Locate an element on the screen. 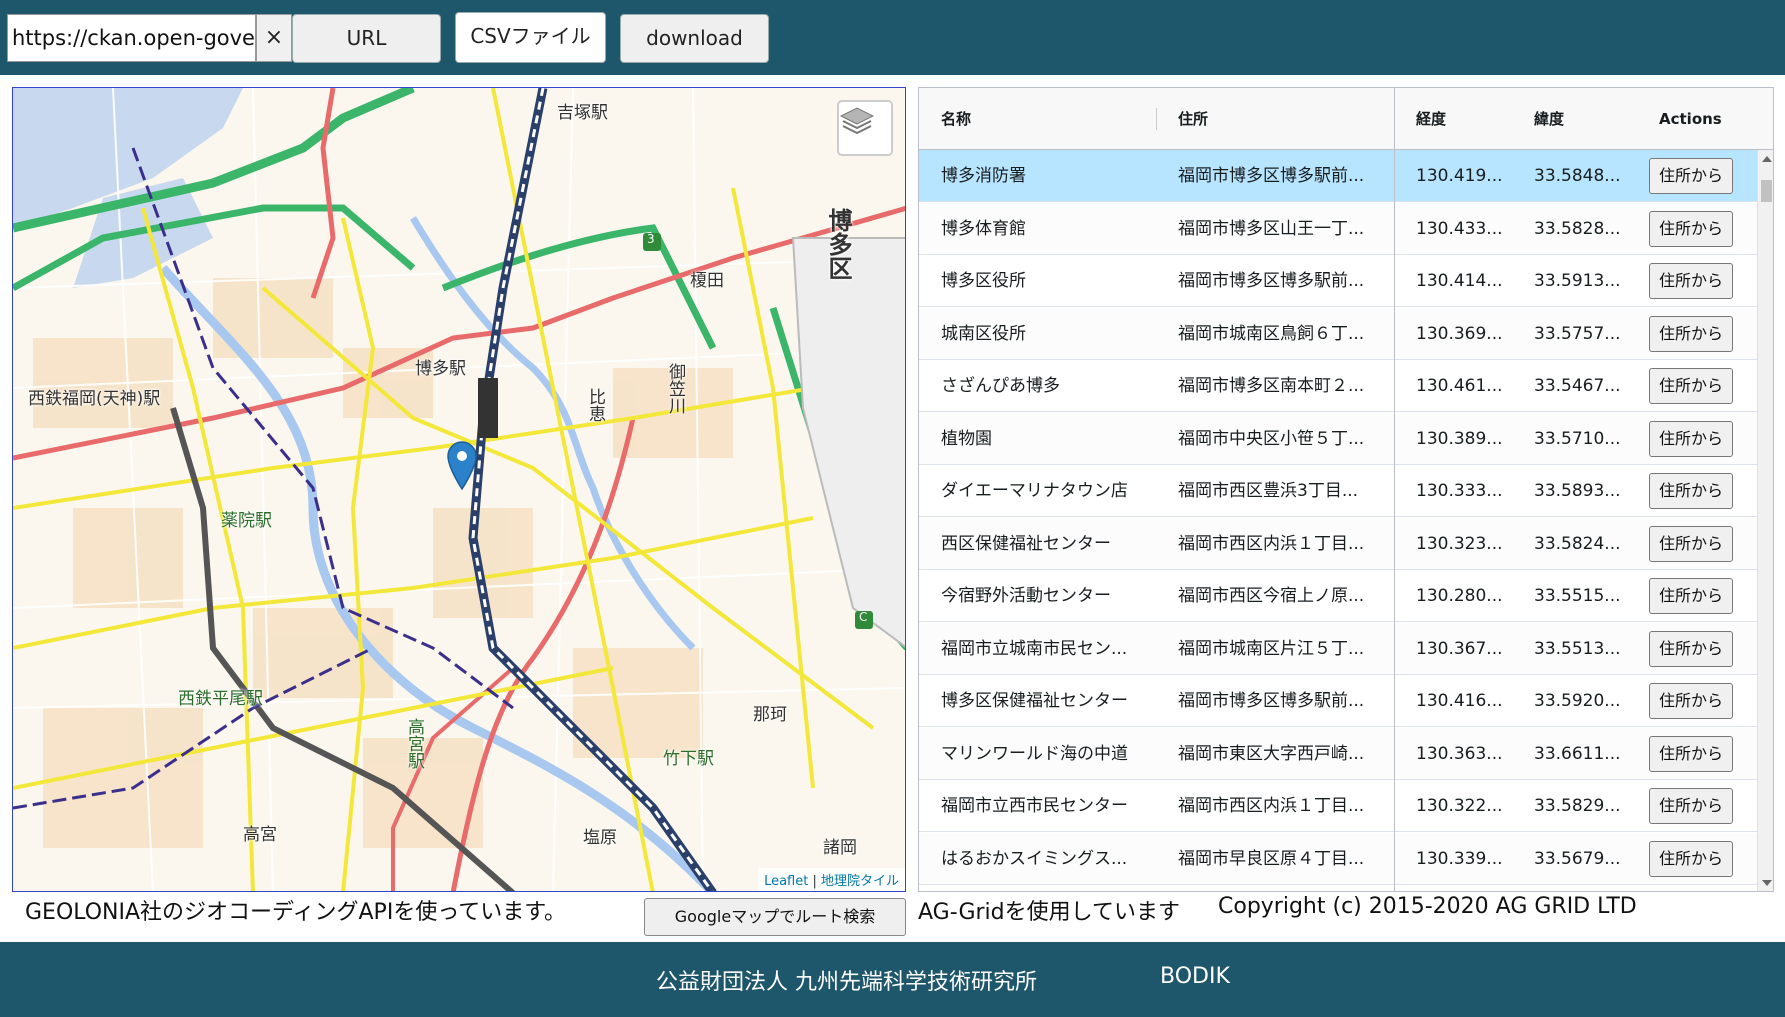 The image size is (1785, 1017). cell-name: さざんぴあ博多 is located at coordinates (1037, 386).